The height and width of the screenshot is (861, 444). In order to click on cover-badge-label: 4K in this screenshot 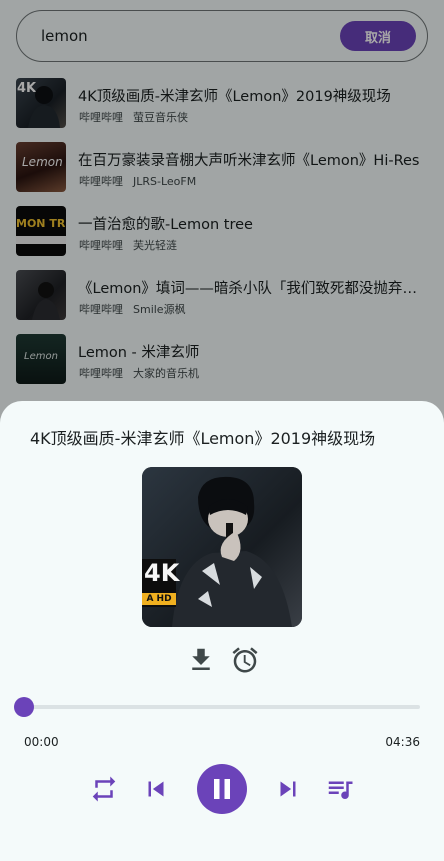, I will do `click(162, 573)`.